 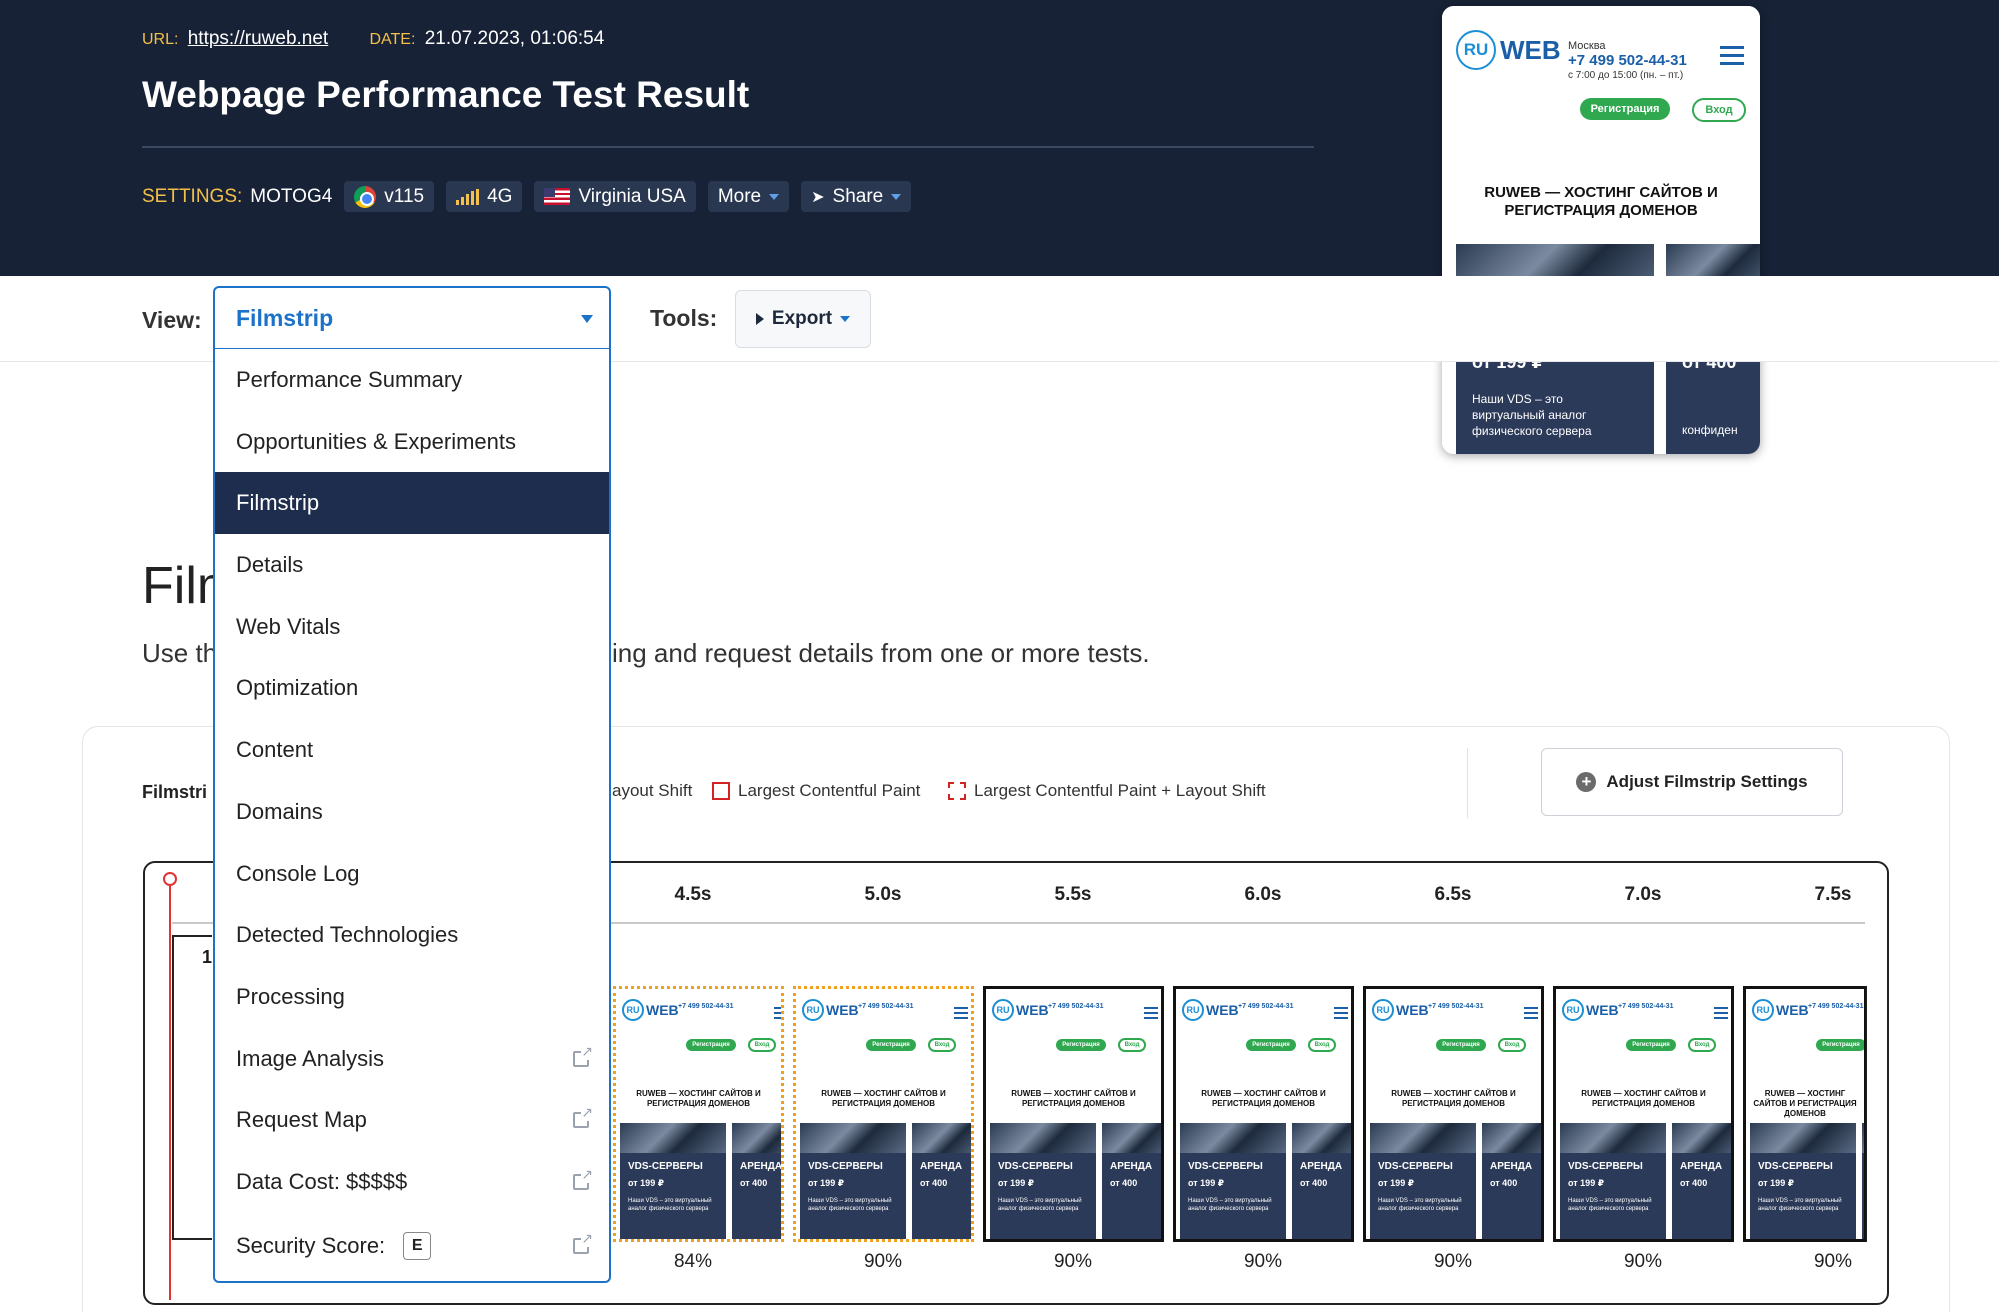 What do you see at coordinates (652, 790) in the screenshot?
I see `legend-layout-shift: ayout Shift` at bounding box center [652, 790].